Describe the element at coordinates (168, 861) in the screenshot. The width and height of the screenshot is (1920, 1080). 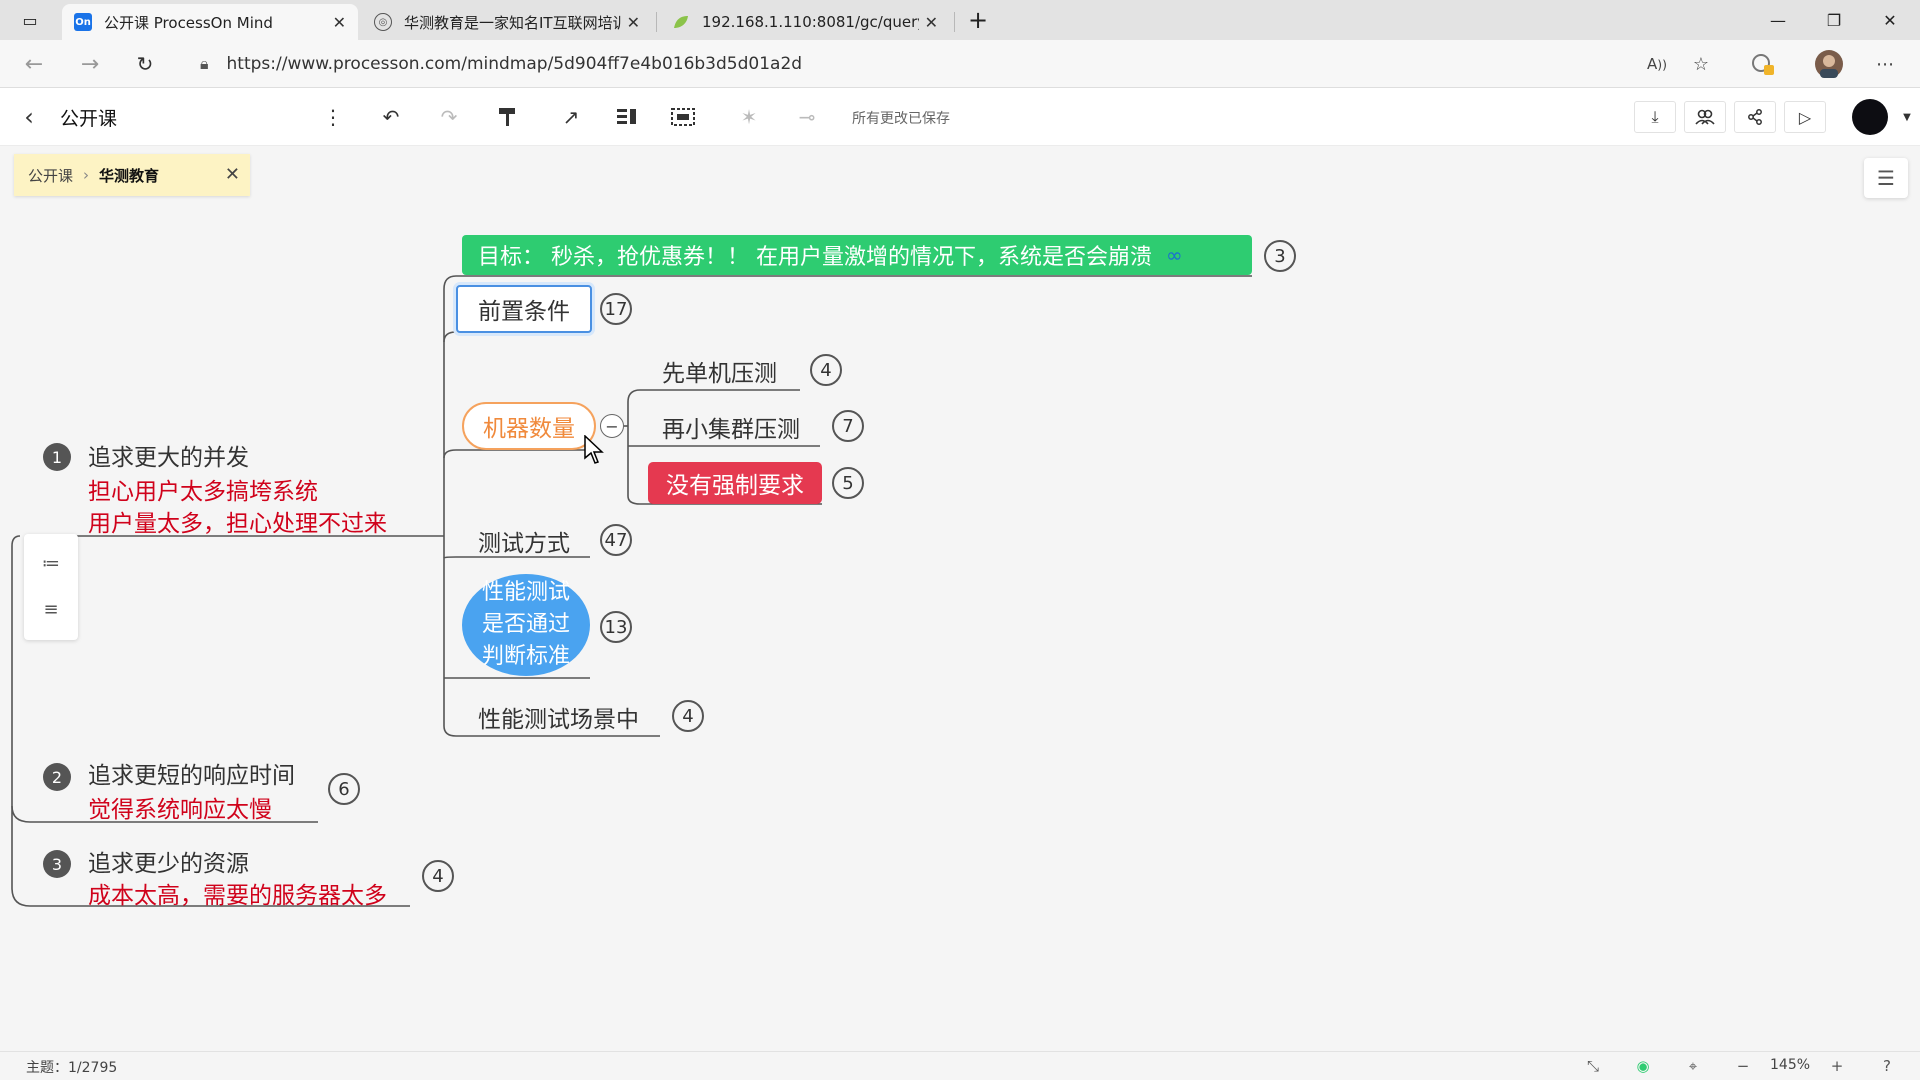
I see `resource-goal-topic: 追求更少的资源` at that location.